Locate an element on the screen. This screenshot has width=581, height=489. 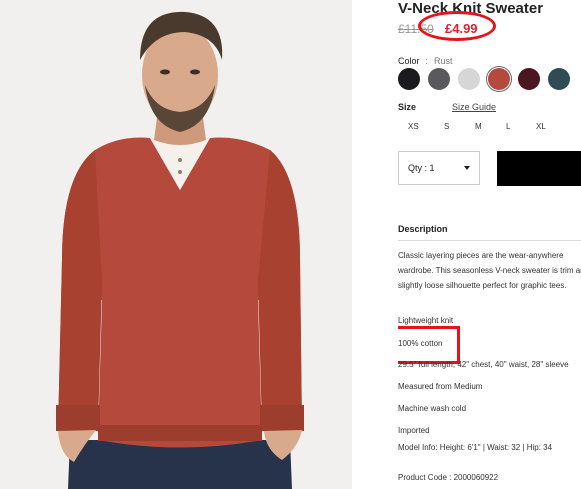
quantity-value: Qty : 1 is located at coordinates (421, 168).